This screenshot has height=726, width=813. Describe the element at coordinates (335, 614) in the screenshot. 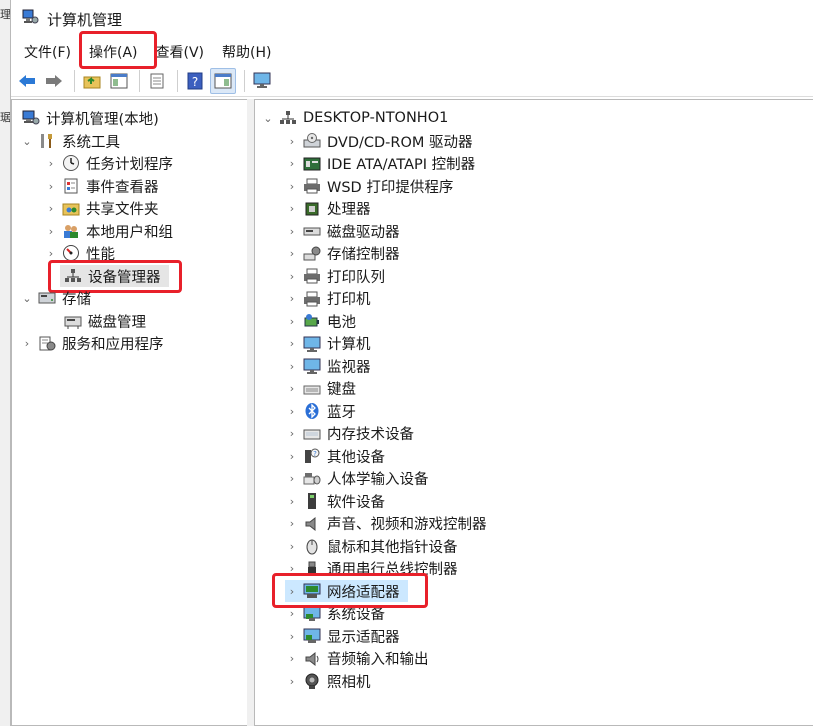

I see `device-category-system-device: › 系统设备` at that location.